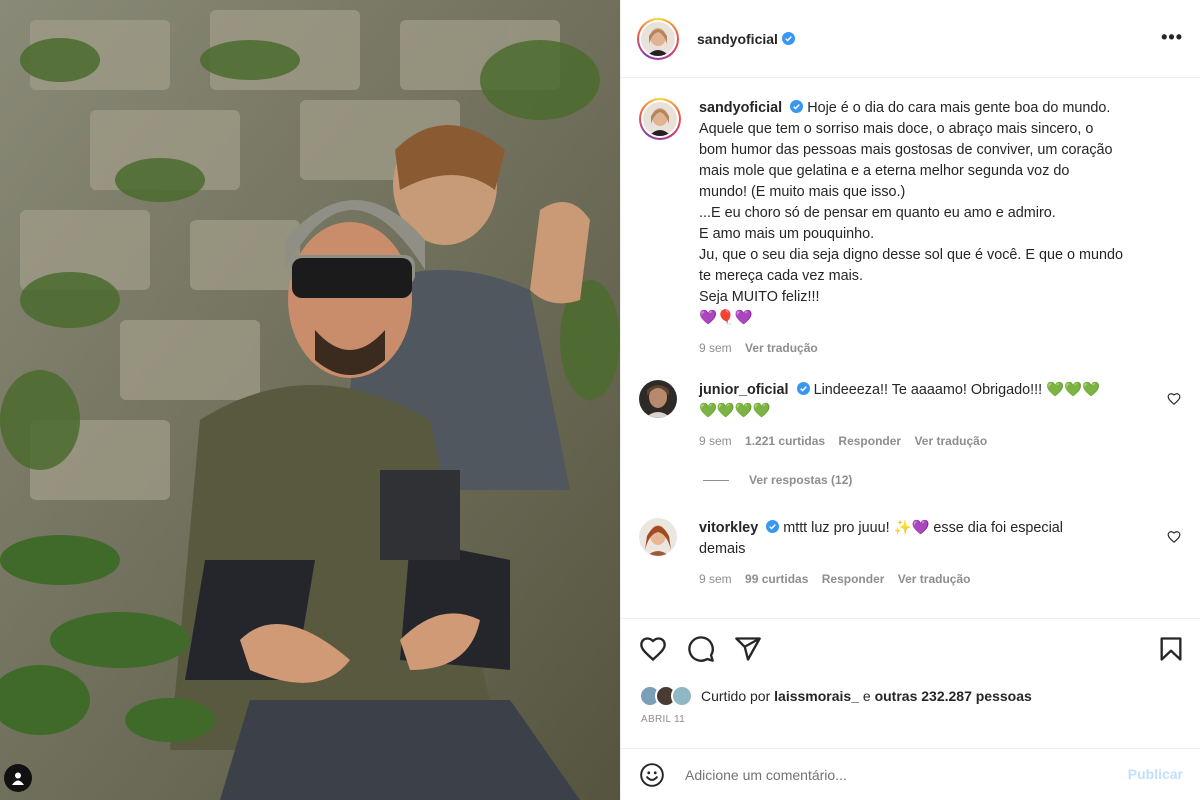  Describe the element at coordinates (658, 38) in the screenshot. I see `author-avatar` at that location.